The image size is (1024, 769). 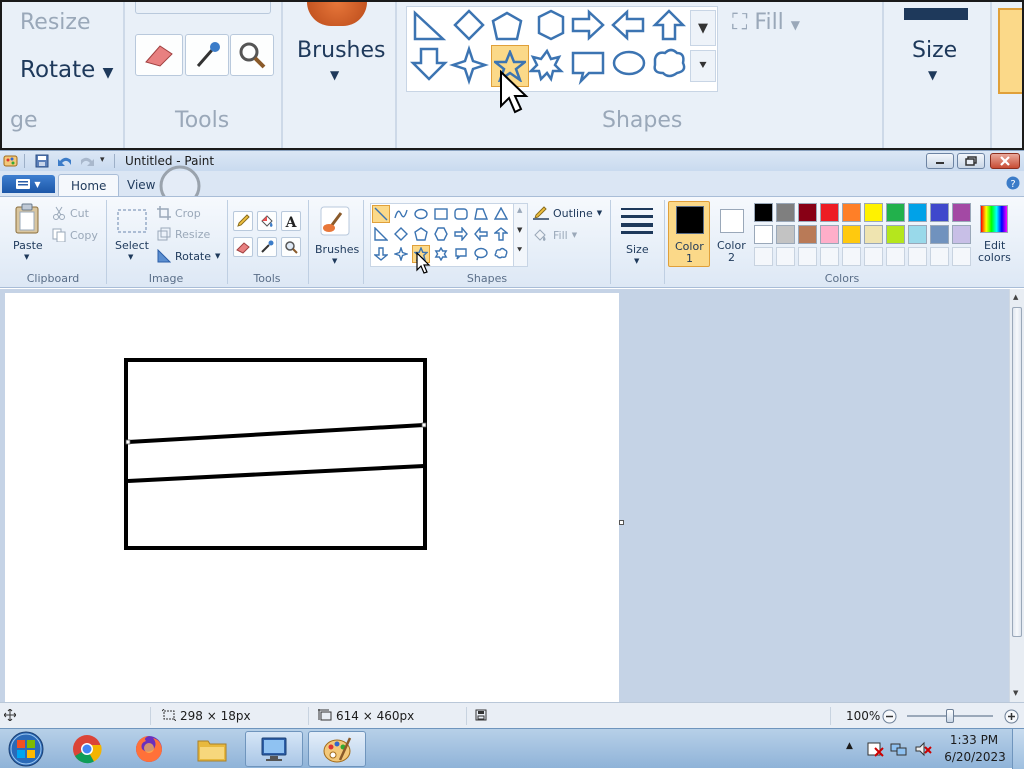 I want to click on shape-four-point-star, so click(x=401, y=254).